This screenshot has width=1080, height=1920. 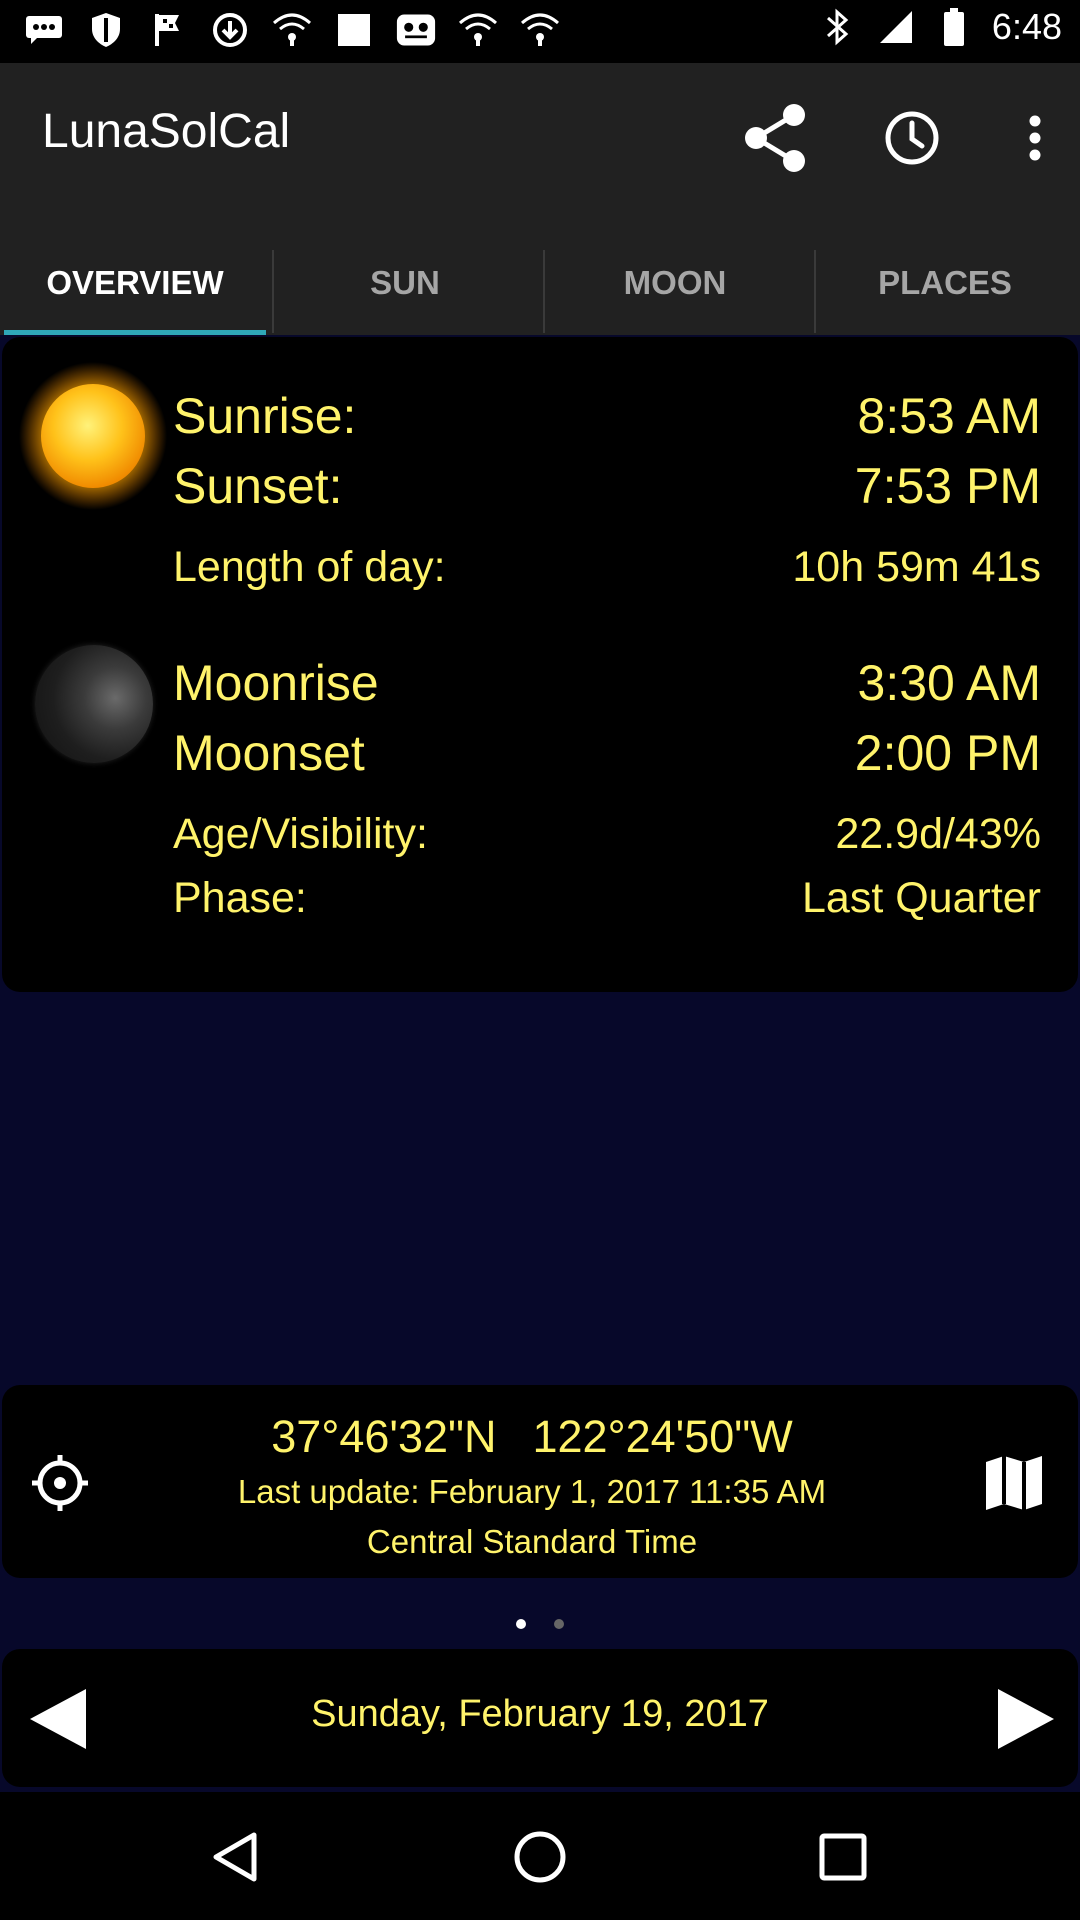 What do you see at coordinates (921, 898) in the screenshot?
I see `phase-value: Last Quarter` at bounding box center [921, 898].